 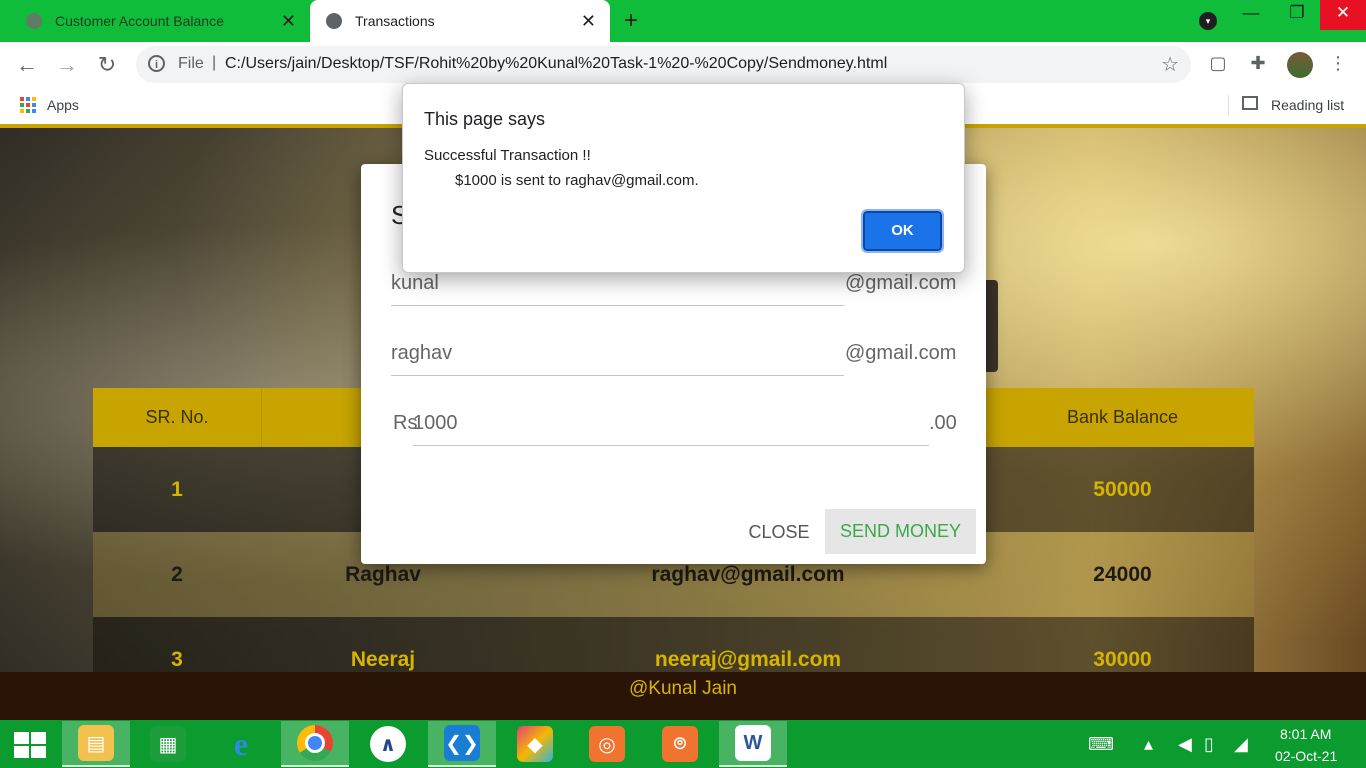 I want to click on extensions-icon: ✚, so click(x=1258, y=63).